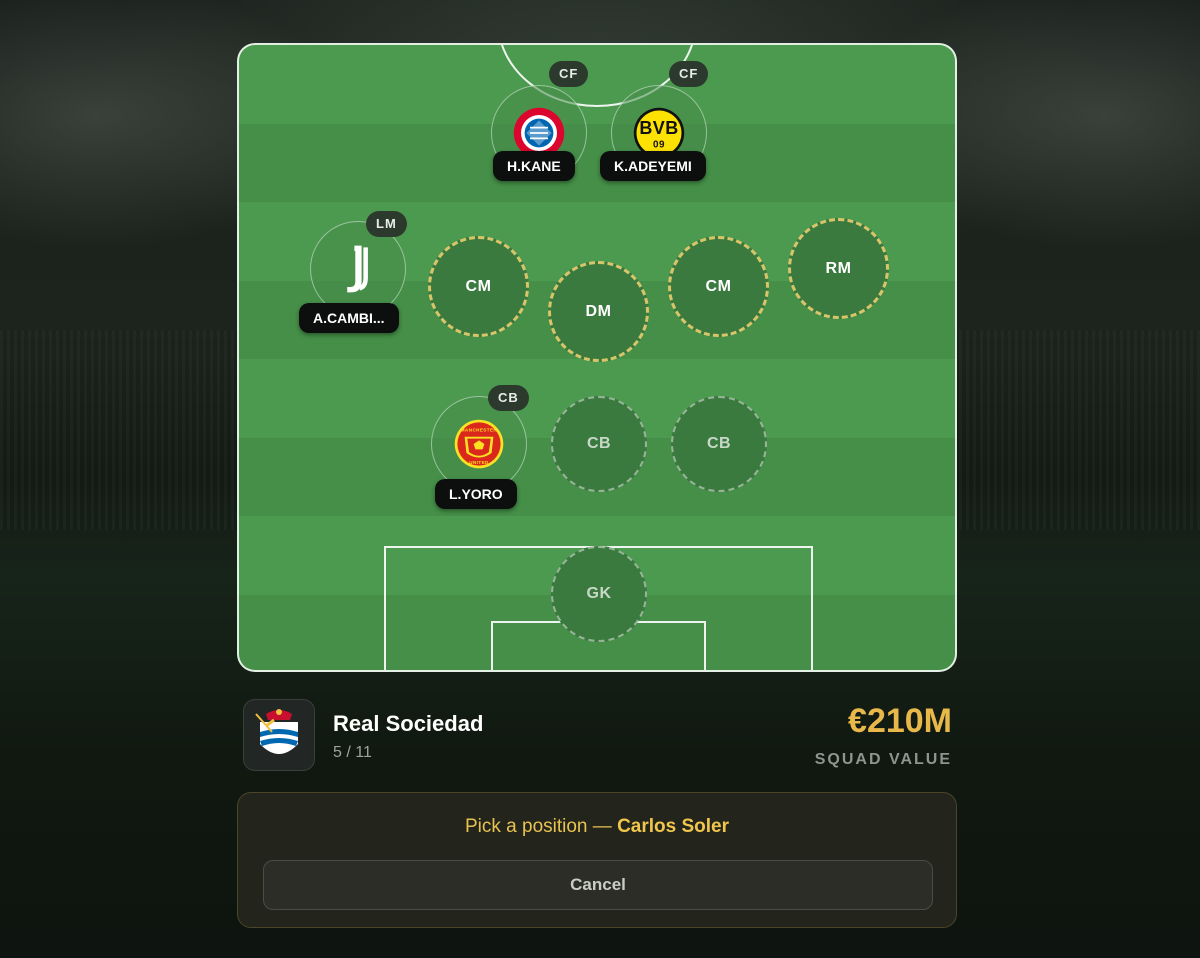  What do you see at coordinates (599, 594) in the screenshot?
I see `slot-gk: GK` at bounding box center [599, 594].